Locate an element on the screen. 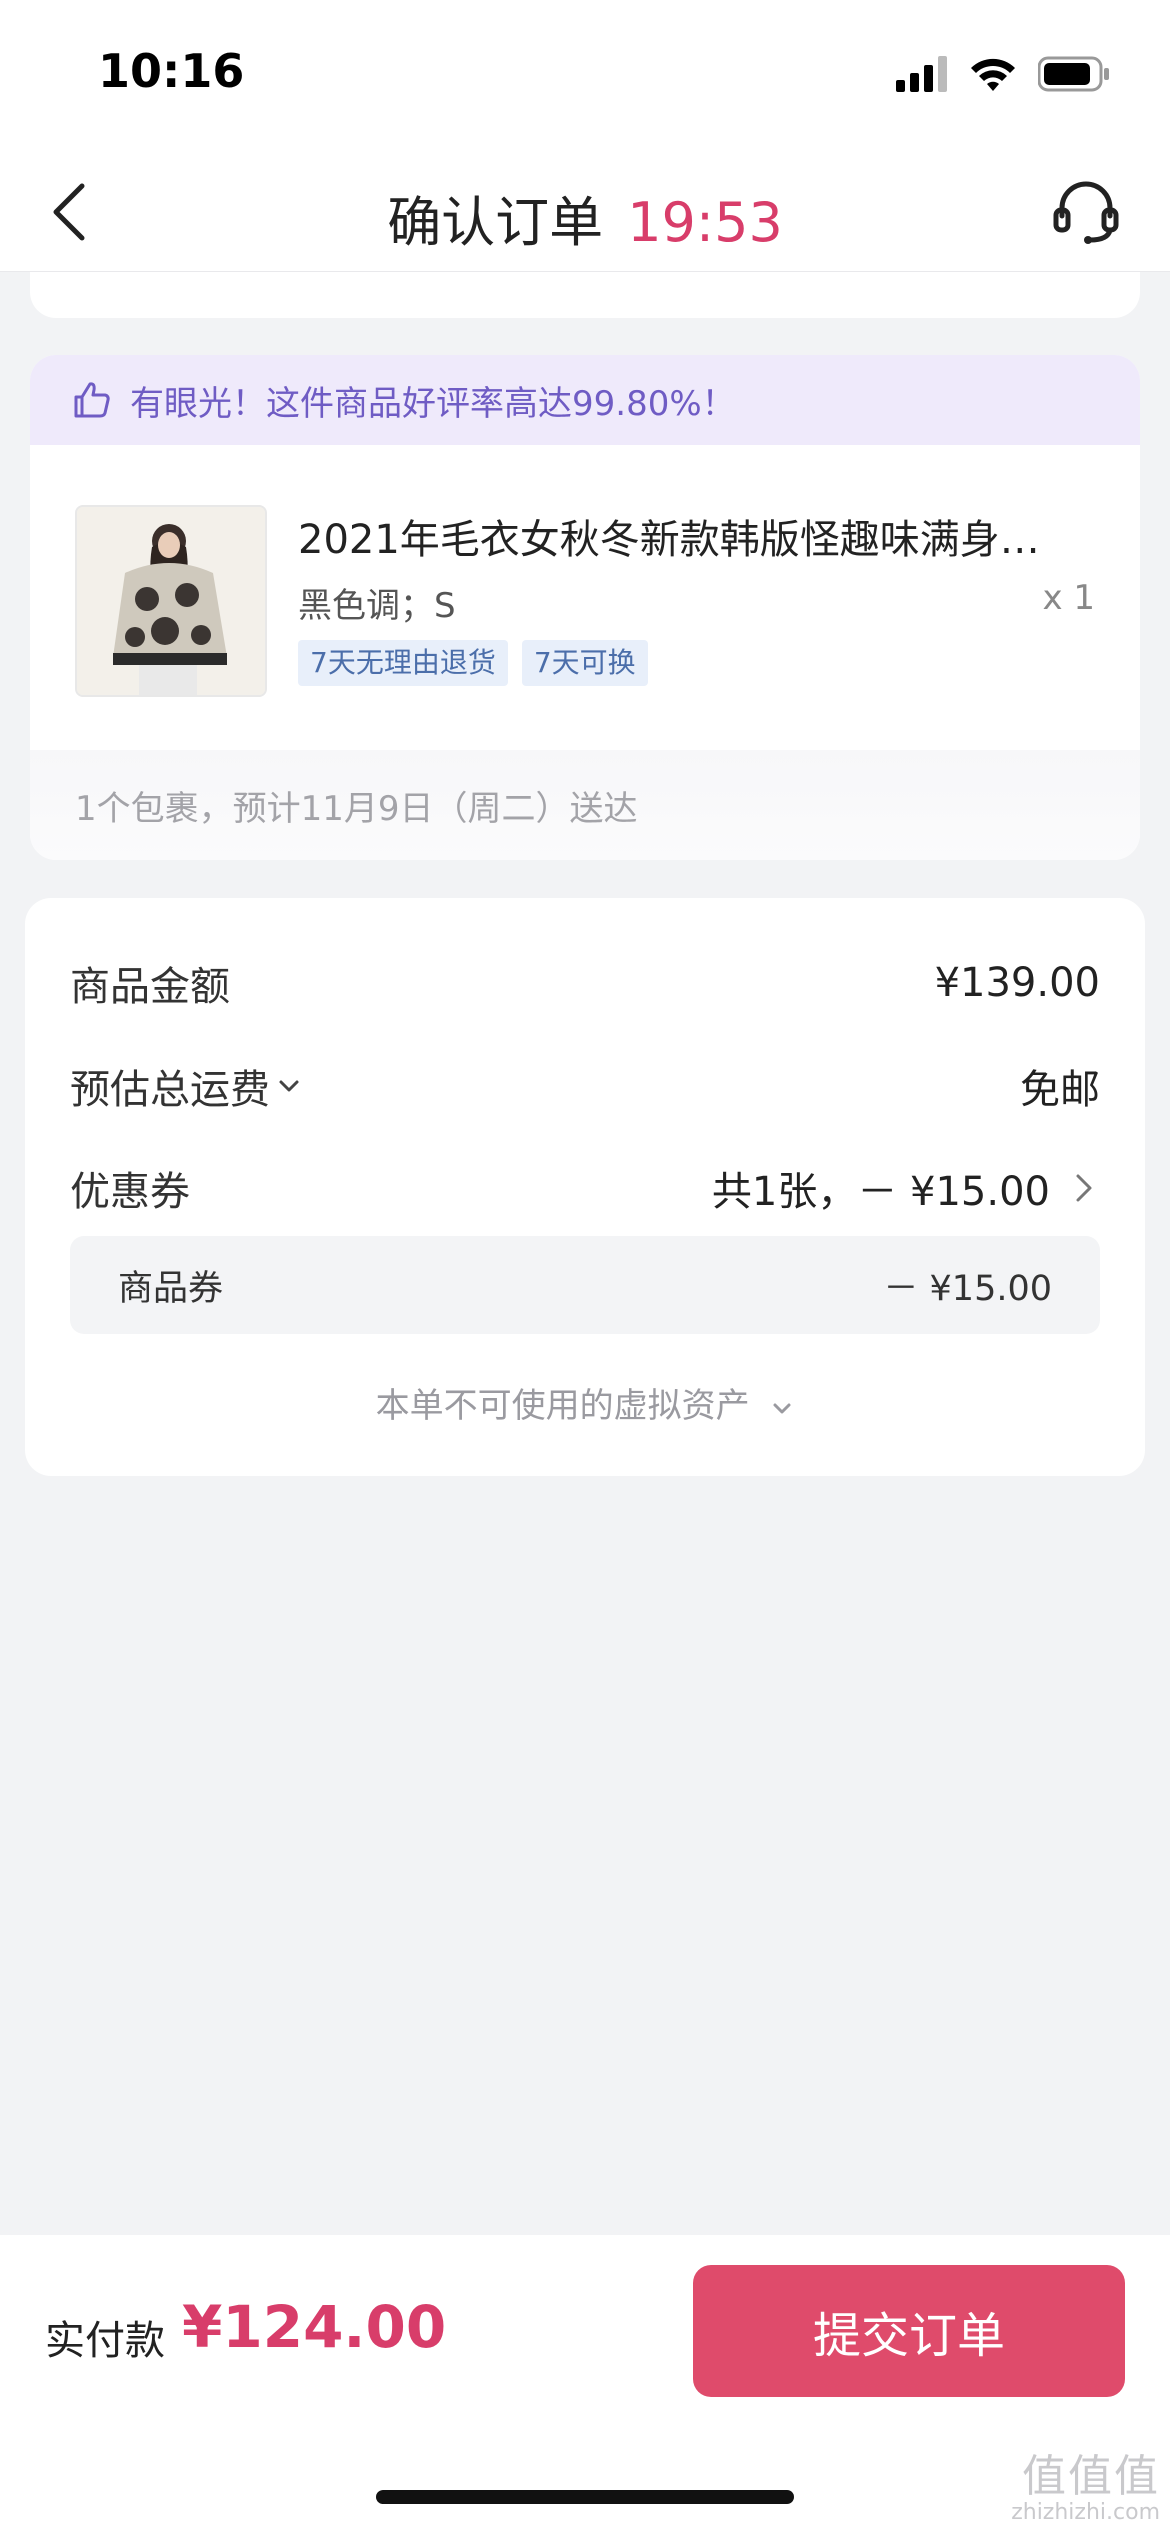  bottom-bar: 实付款 ¥124.00 提交订单 值值值 zhizhizhi.com is located at coordinates (585, 2383).